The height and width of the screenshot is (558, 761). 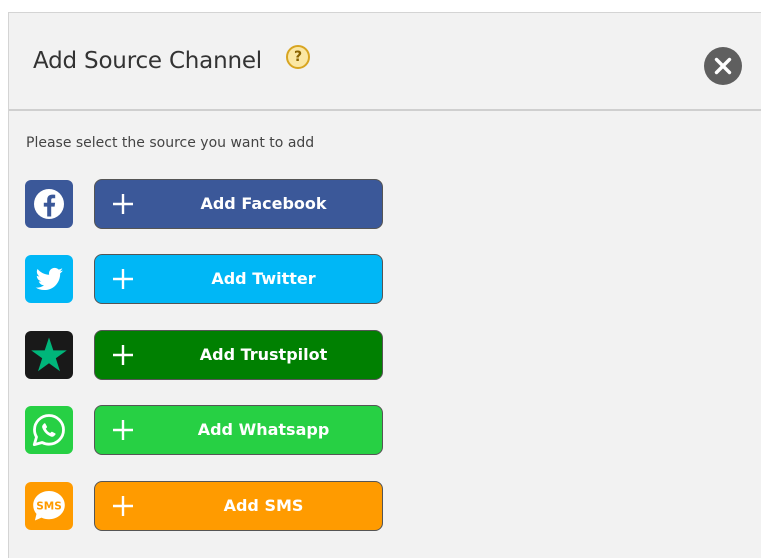 I want to click on add-sms-button: Add SMS, so click(x=238, y=506).